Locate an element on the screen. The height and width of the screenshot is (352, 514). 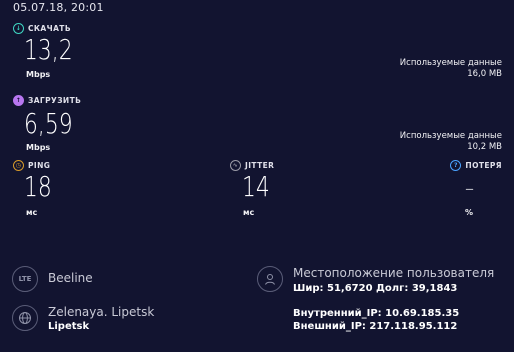
download-used-data: Используемые данные 16,0 MB is located at coordinates (451, 69).